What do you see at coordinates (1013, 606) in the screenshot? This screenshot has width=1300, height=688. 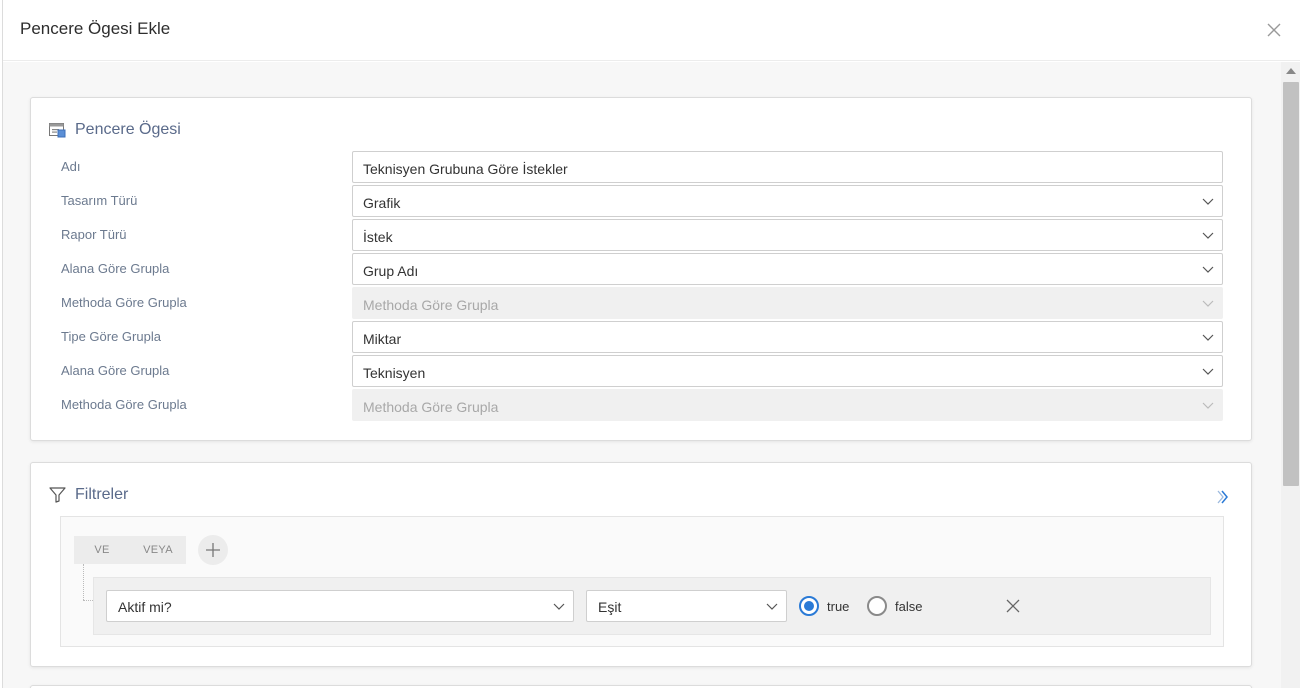 I see `remove-rule-icon` at bounding box center [1013, 606].